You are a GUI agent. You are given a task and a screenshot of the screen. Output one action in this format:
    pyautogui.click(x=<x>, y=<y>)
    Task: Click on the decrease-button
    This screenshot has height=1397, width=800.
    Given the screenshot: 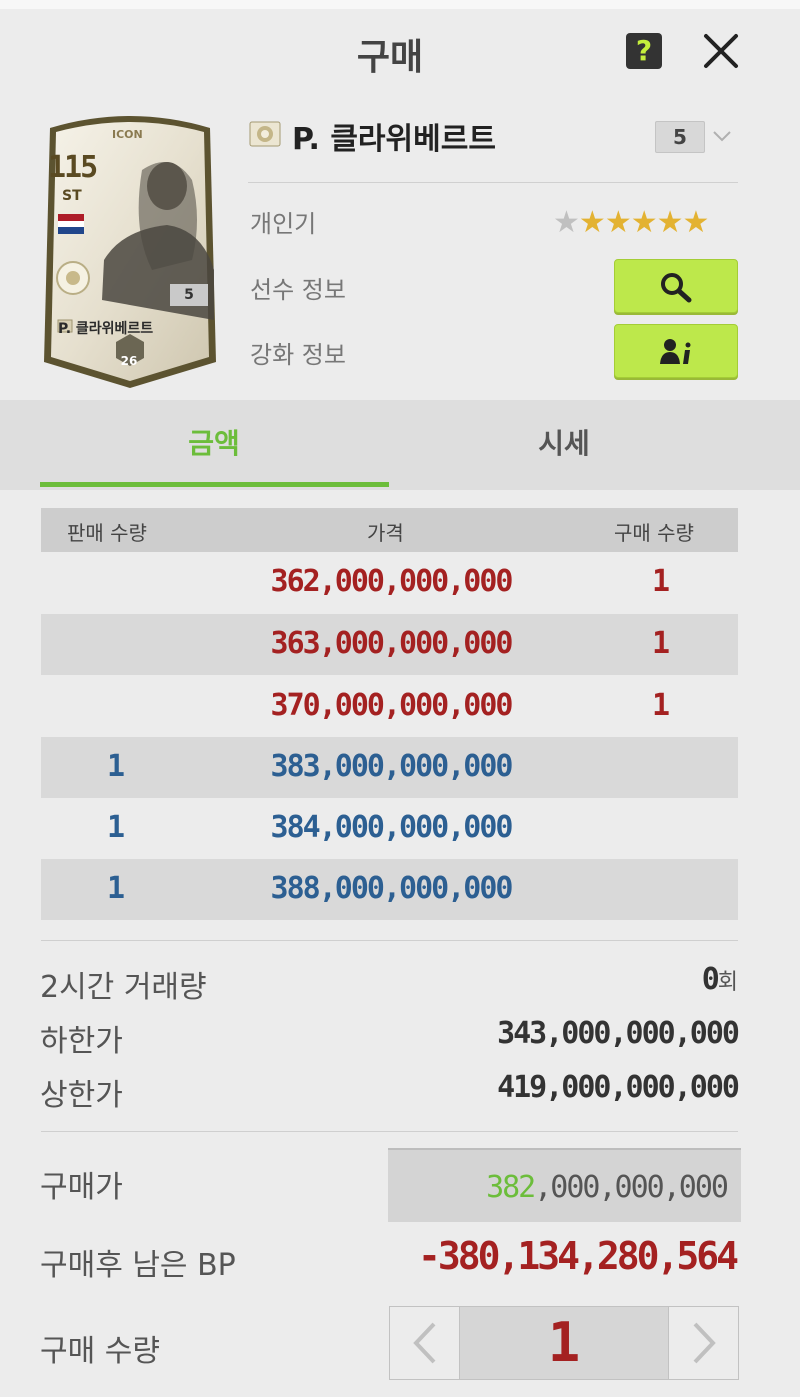 What is the action you would take?
    pyautogui.click(x=425, y=1343)
    